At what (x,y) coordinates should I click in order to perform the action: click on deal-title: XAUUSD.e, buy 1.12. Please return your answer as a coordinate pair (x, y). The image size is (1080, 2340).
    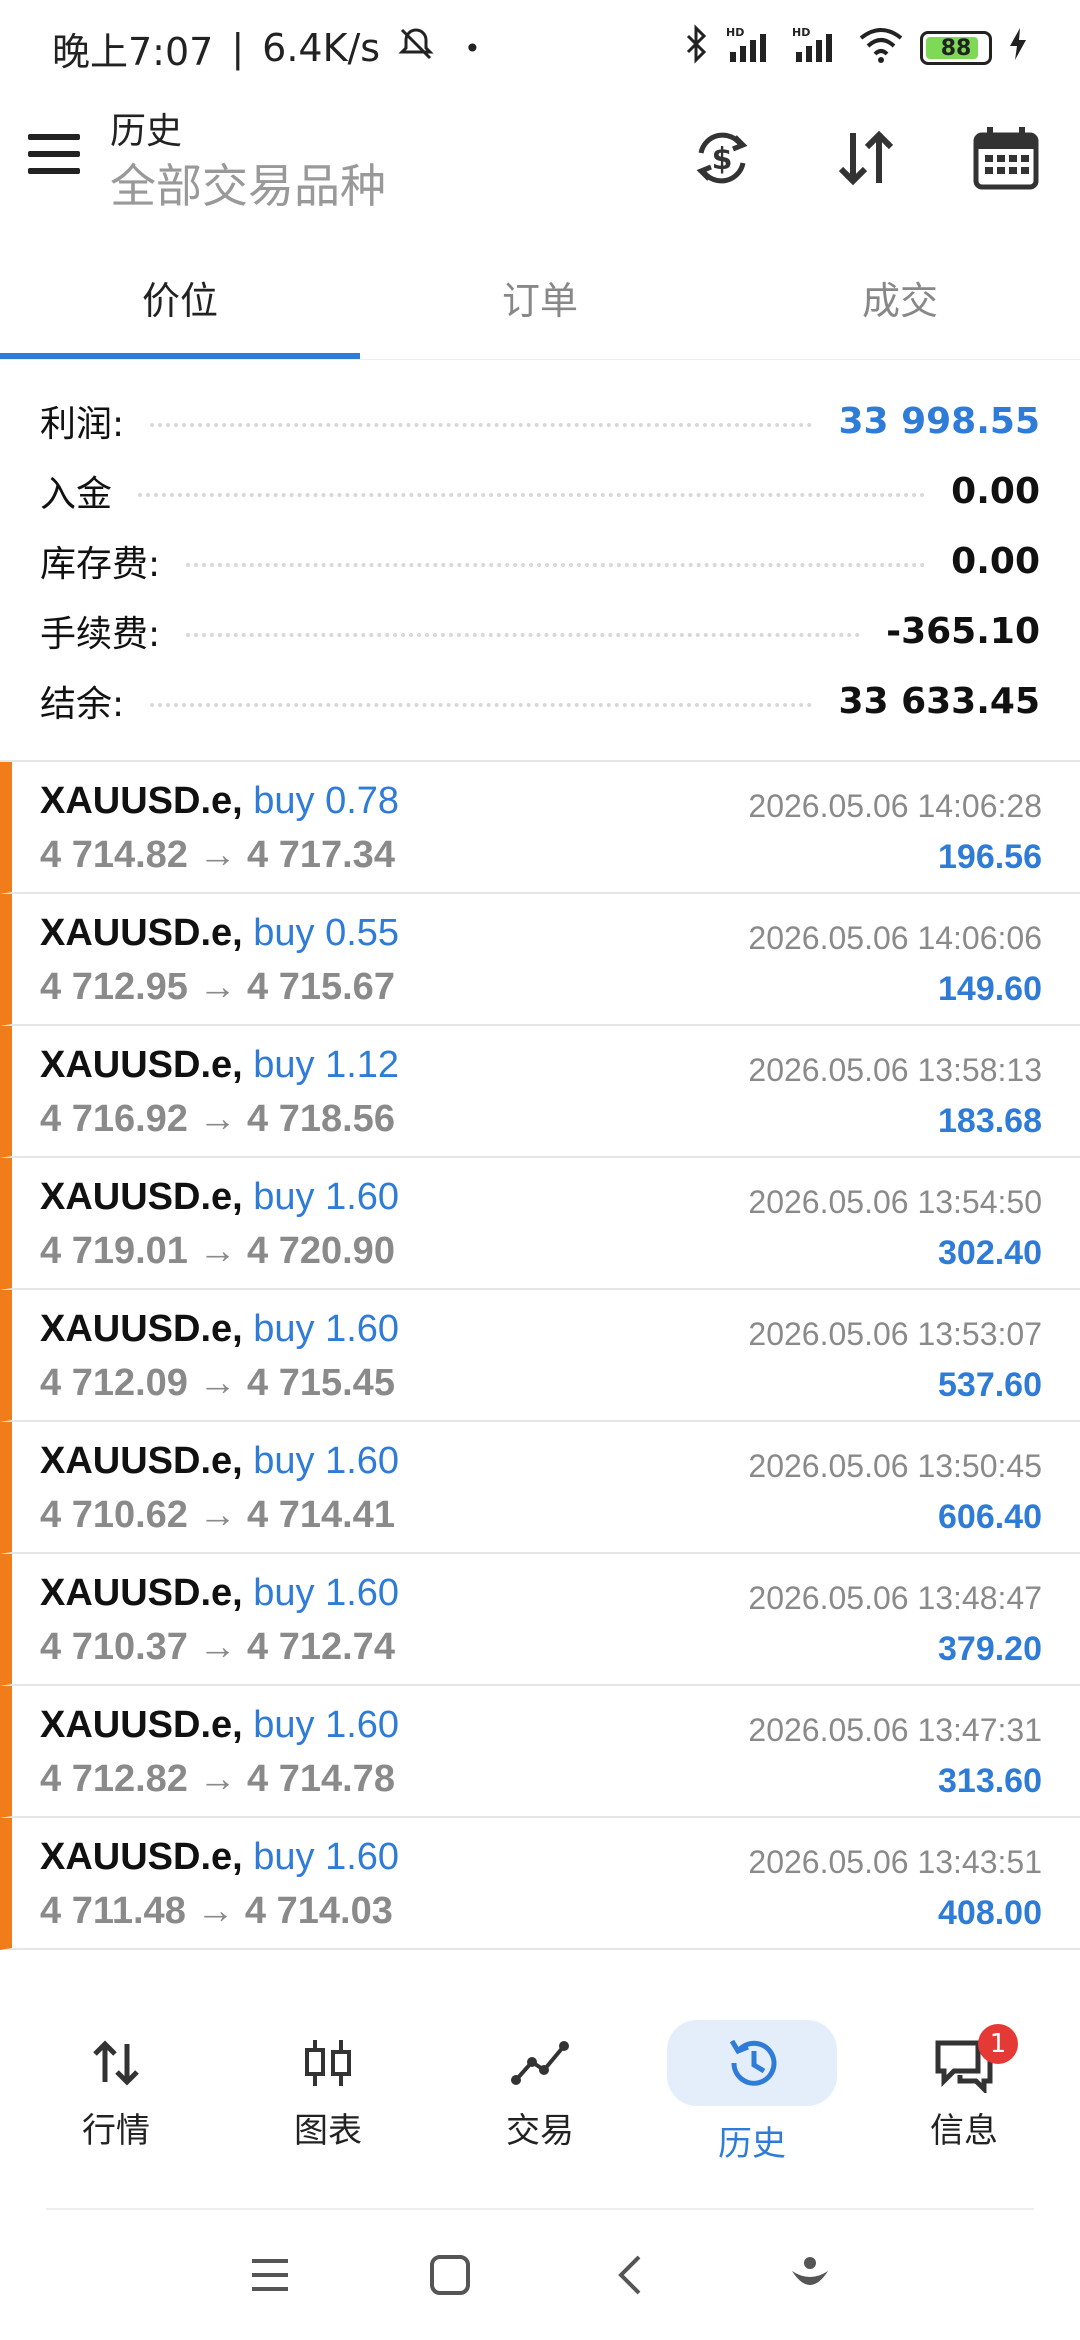
    Looking at the image, I should click on (219, 1065).